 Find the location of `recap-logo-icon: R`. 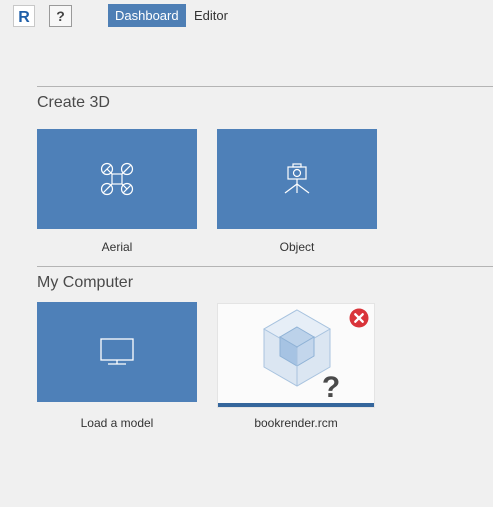

recap-logo-icon: R is located at coordinates (24, 17).